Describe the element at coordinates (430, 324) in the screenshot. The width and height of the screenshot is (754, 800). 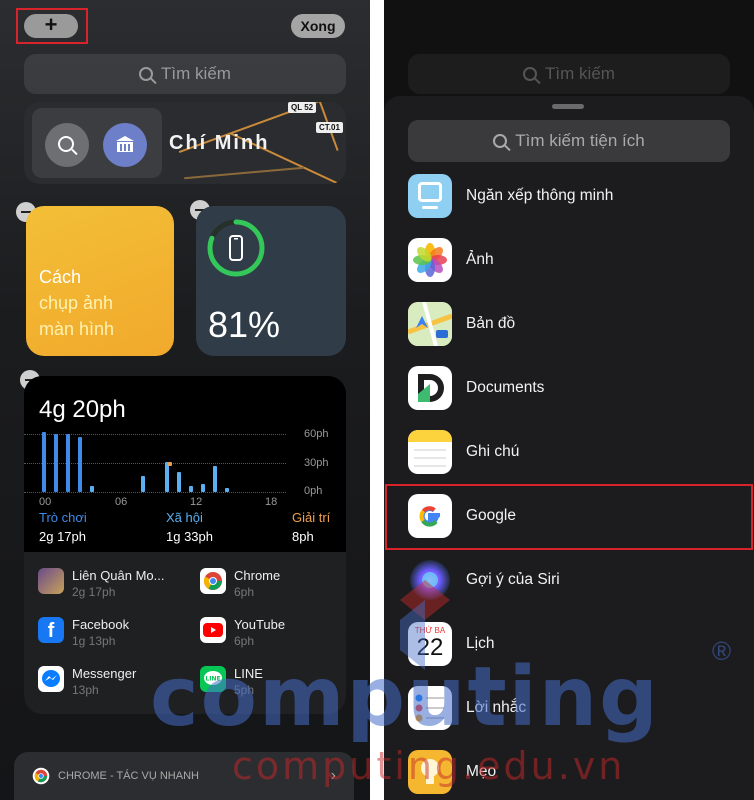
I see `maps-icon` at that location.